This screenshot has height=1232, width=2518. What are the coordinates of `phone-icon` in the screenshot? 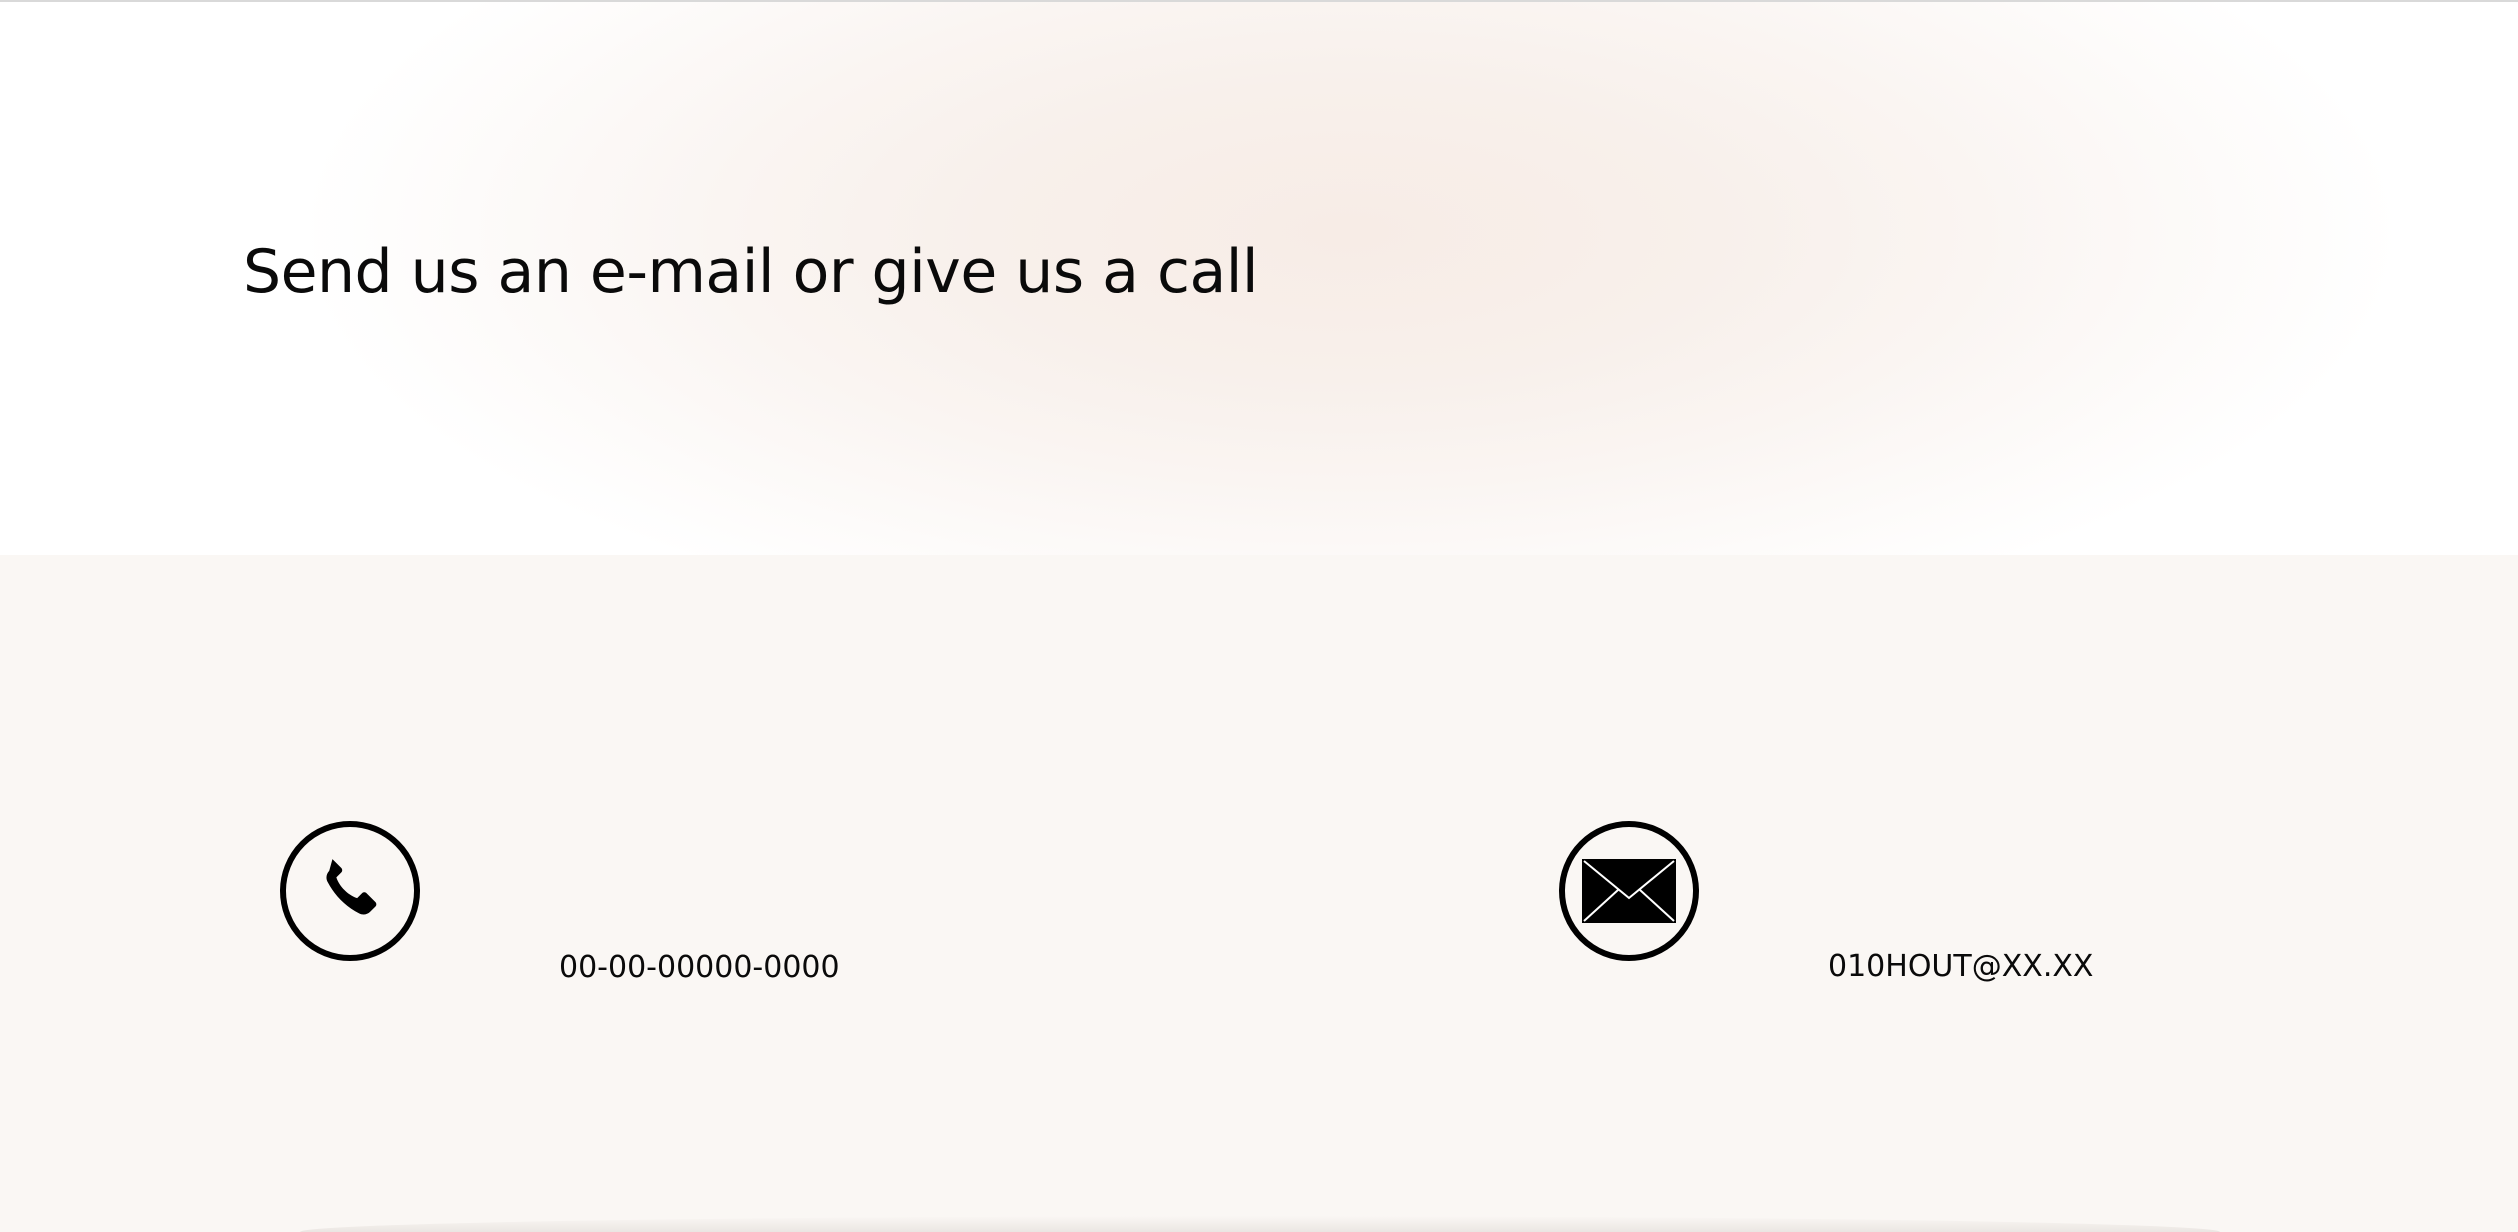 It's located at (350, 891).